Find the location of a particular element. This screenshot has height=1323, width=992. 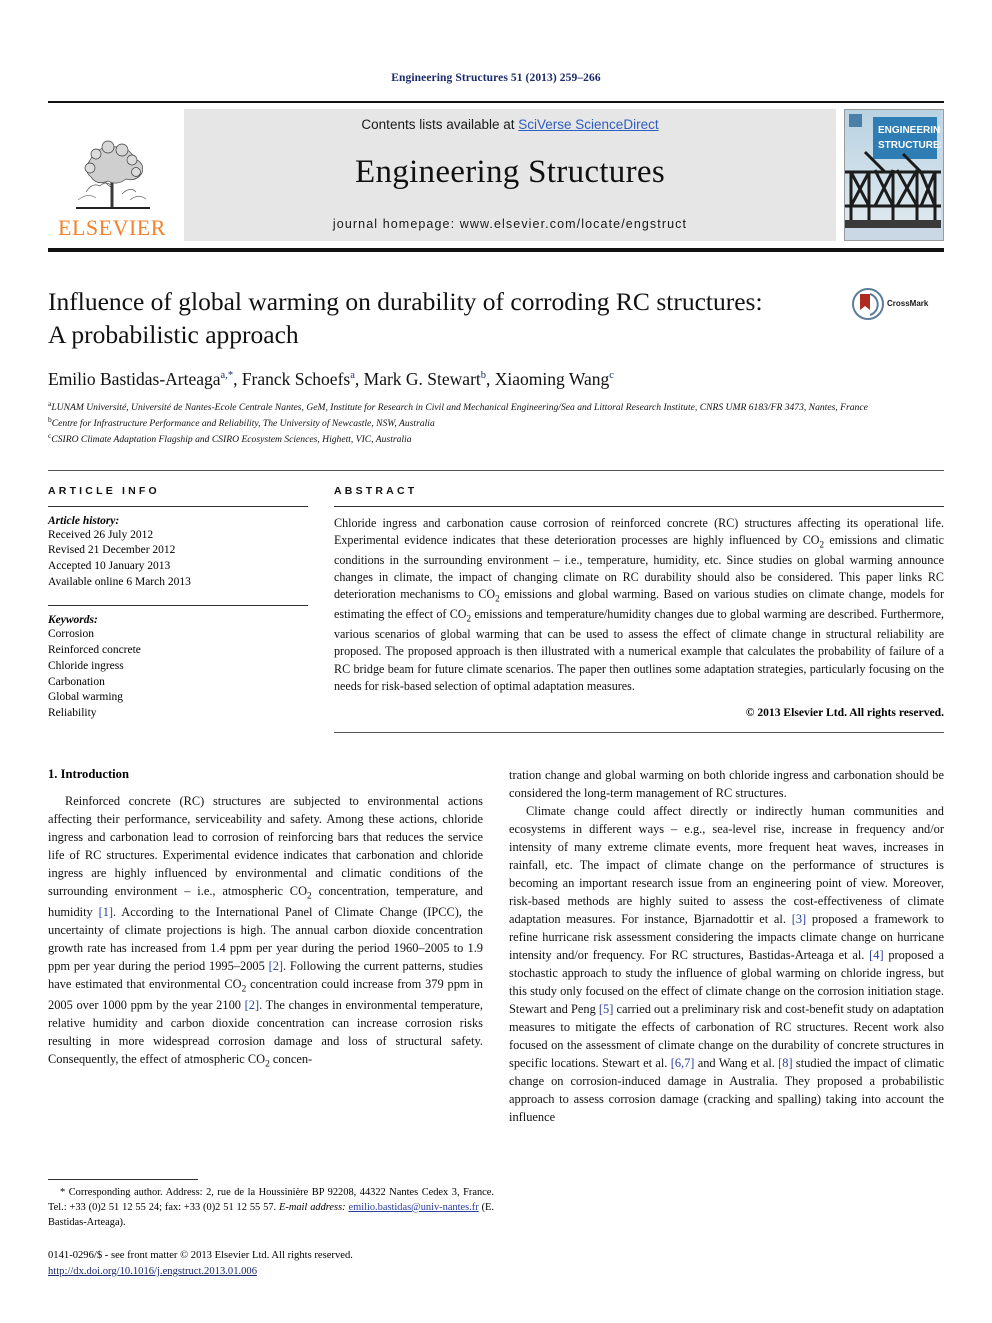

history-item: Revised 21 December 2012 is located at coordinates (112, 550).